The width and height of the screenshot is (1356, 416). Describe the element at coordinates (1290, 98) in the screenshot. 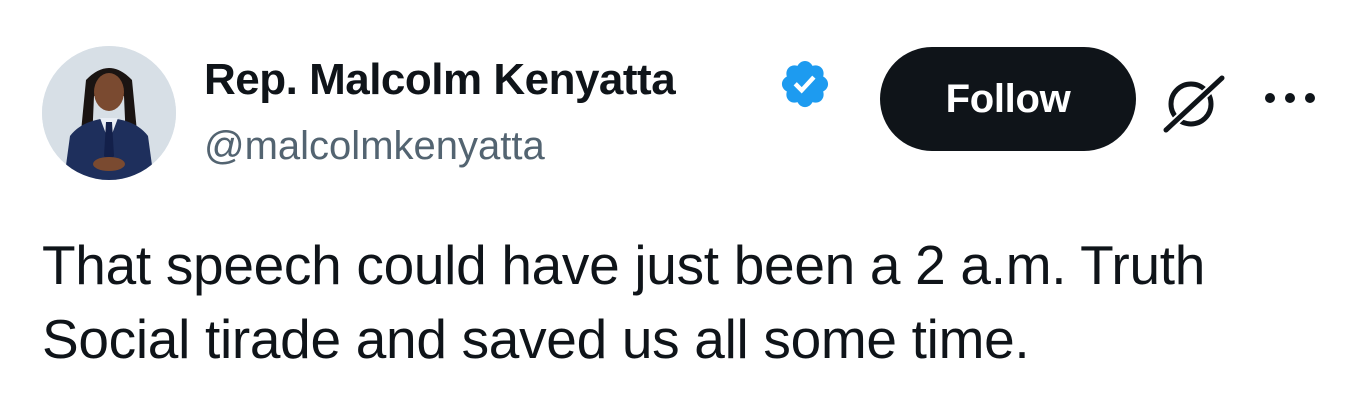

I see `more-options-icon` at that location.